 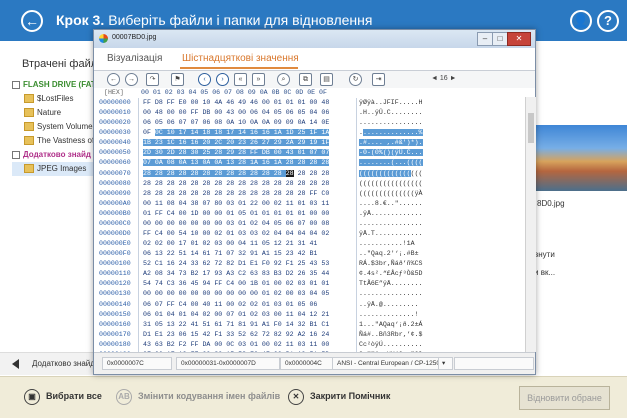 I want to click on tree-item-lostfiles: $LostFiles, so click(x=54, y=99).